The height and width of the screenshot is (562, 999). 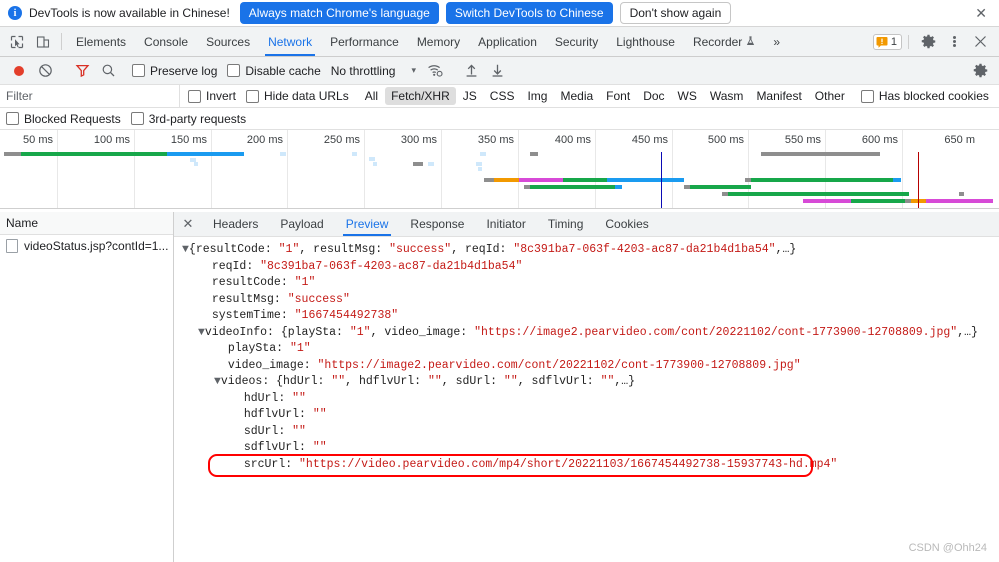 I want to click on search-icon, so click(x=108, y=70).